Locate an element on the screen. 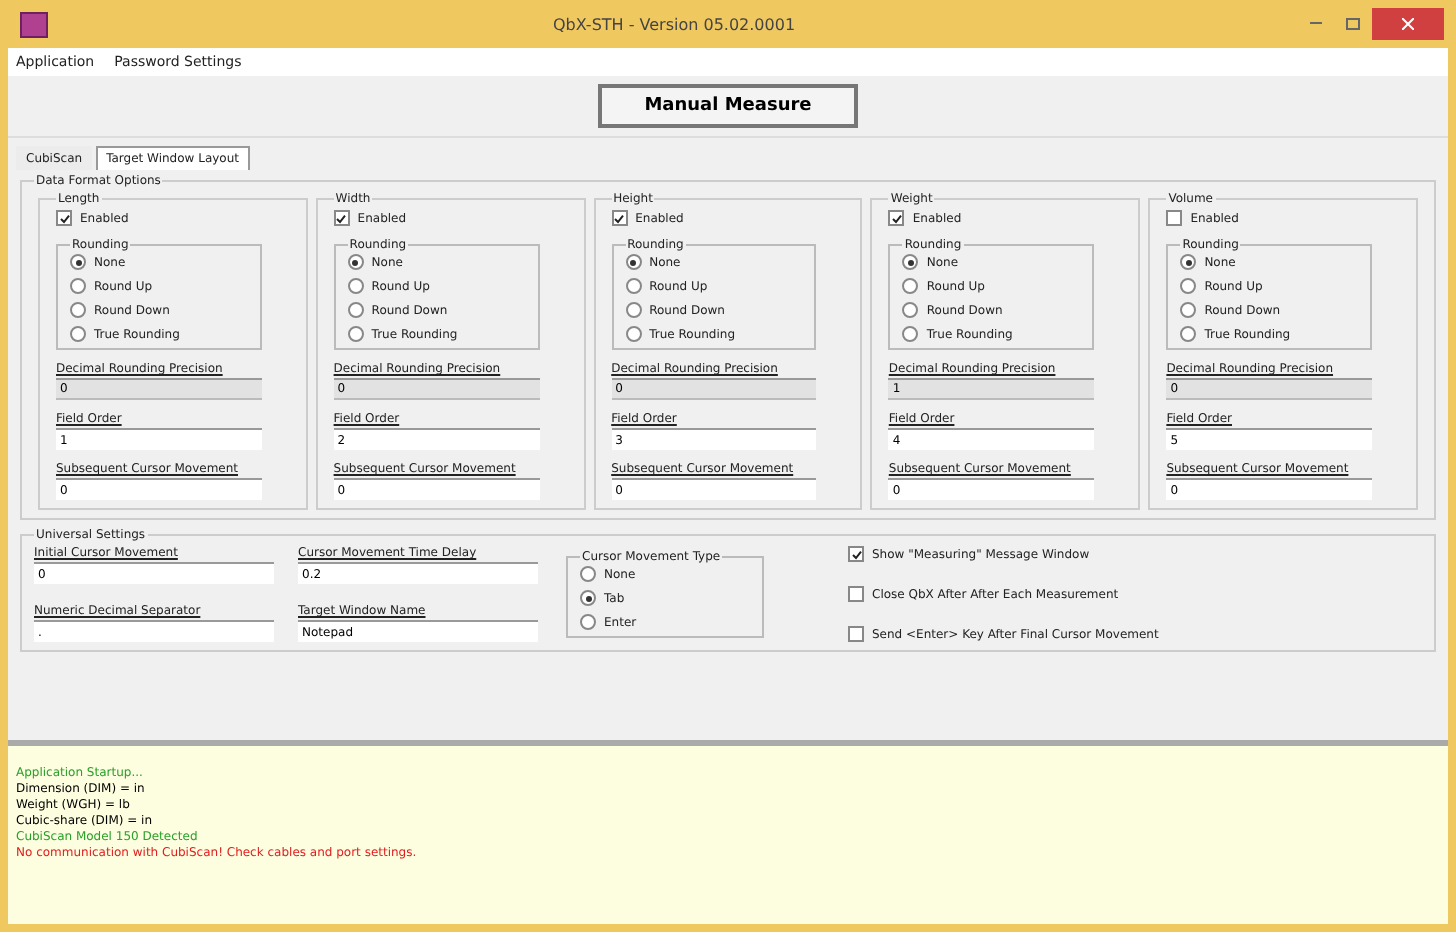 The height and width of the screenshot is (932, 1456). manual-measure-button: Manual Measure is located at coordinates (728, 106).